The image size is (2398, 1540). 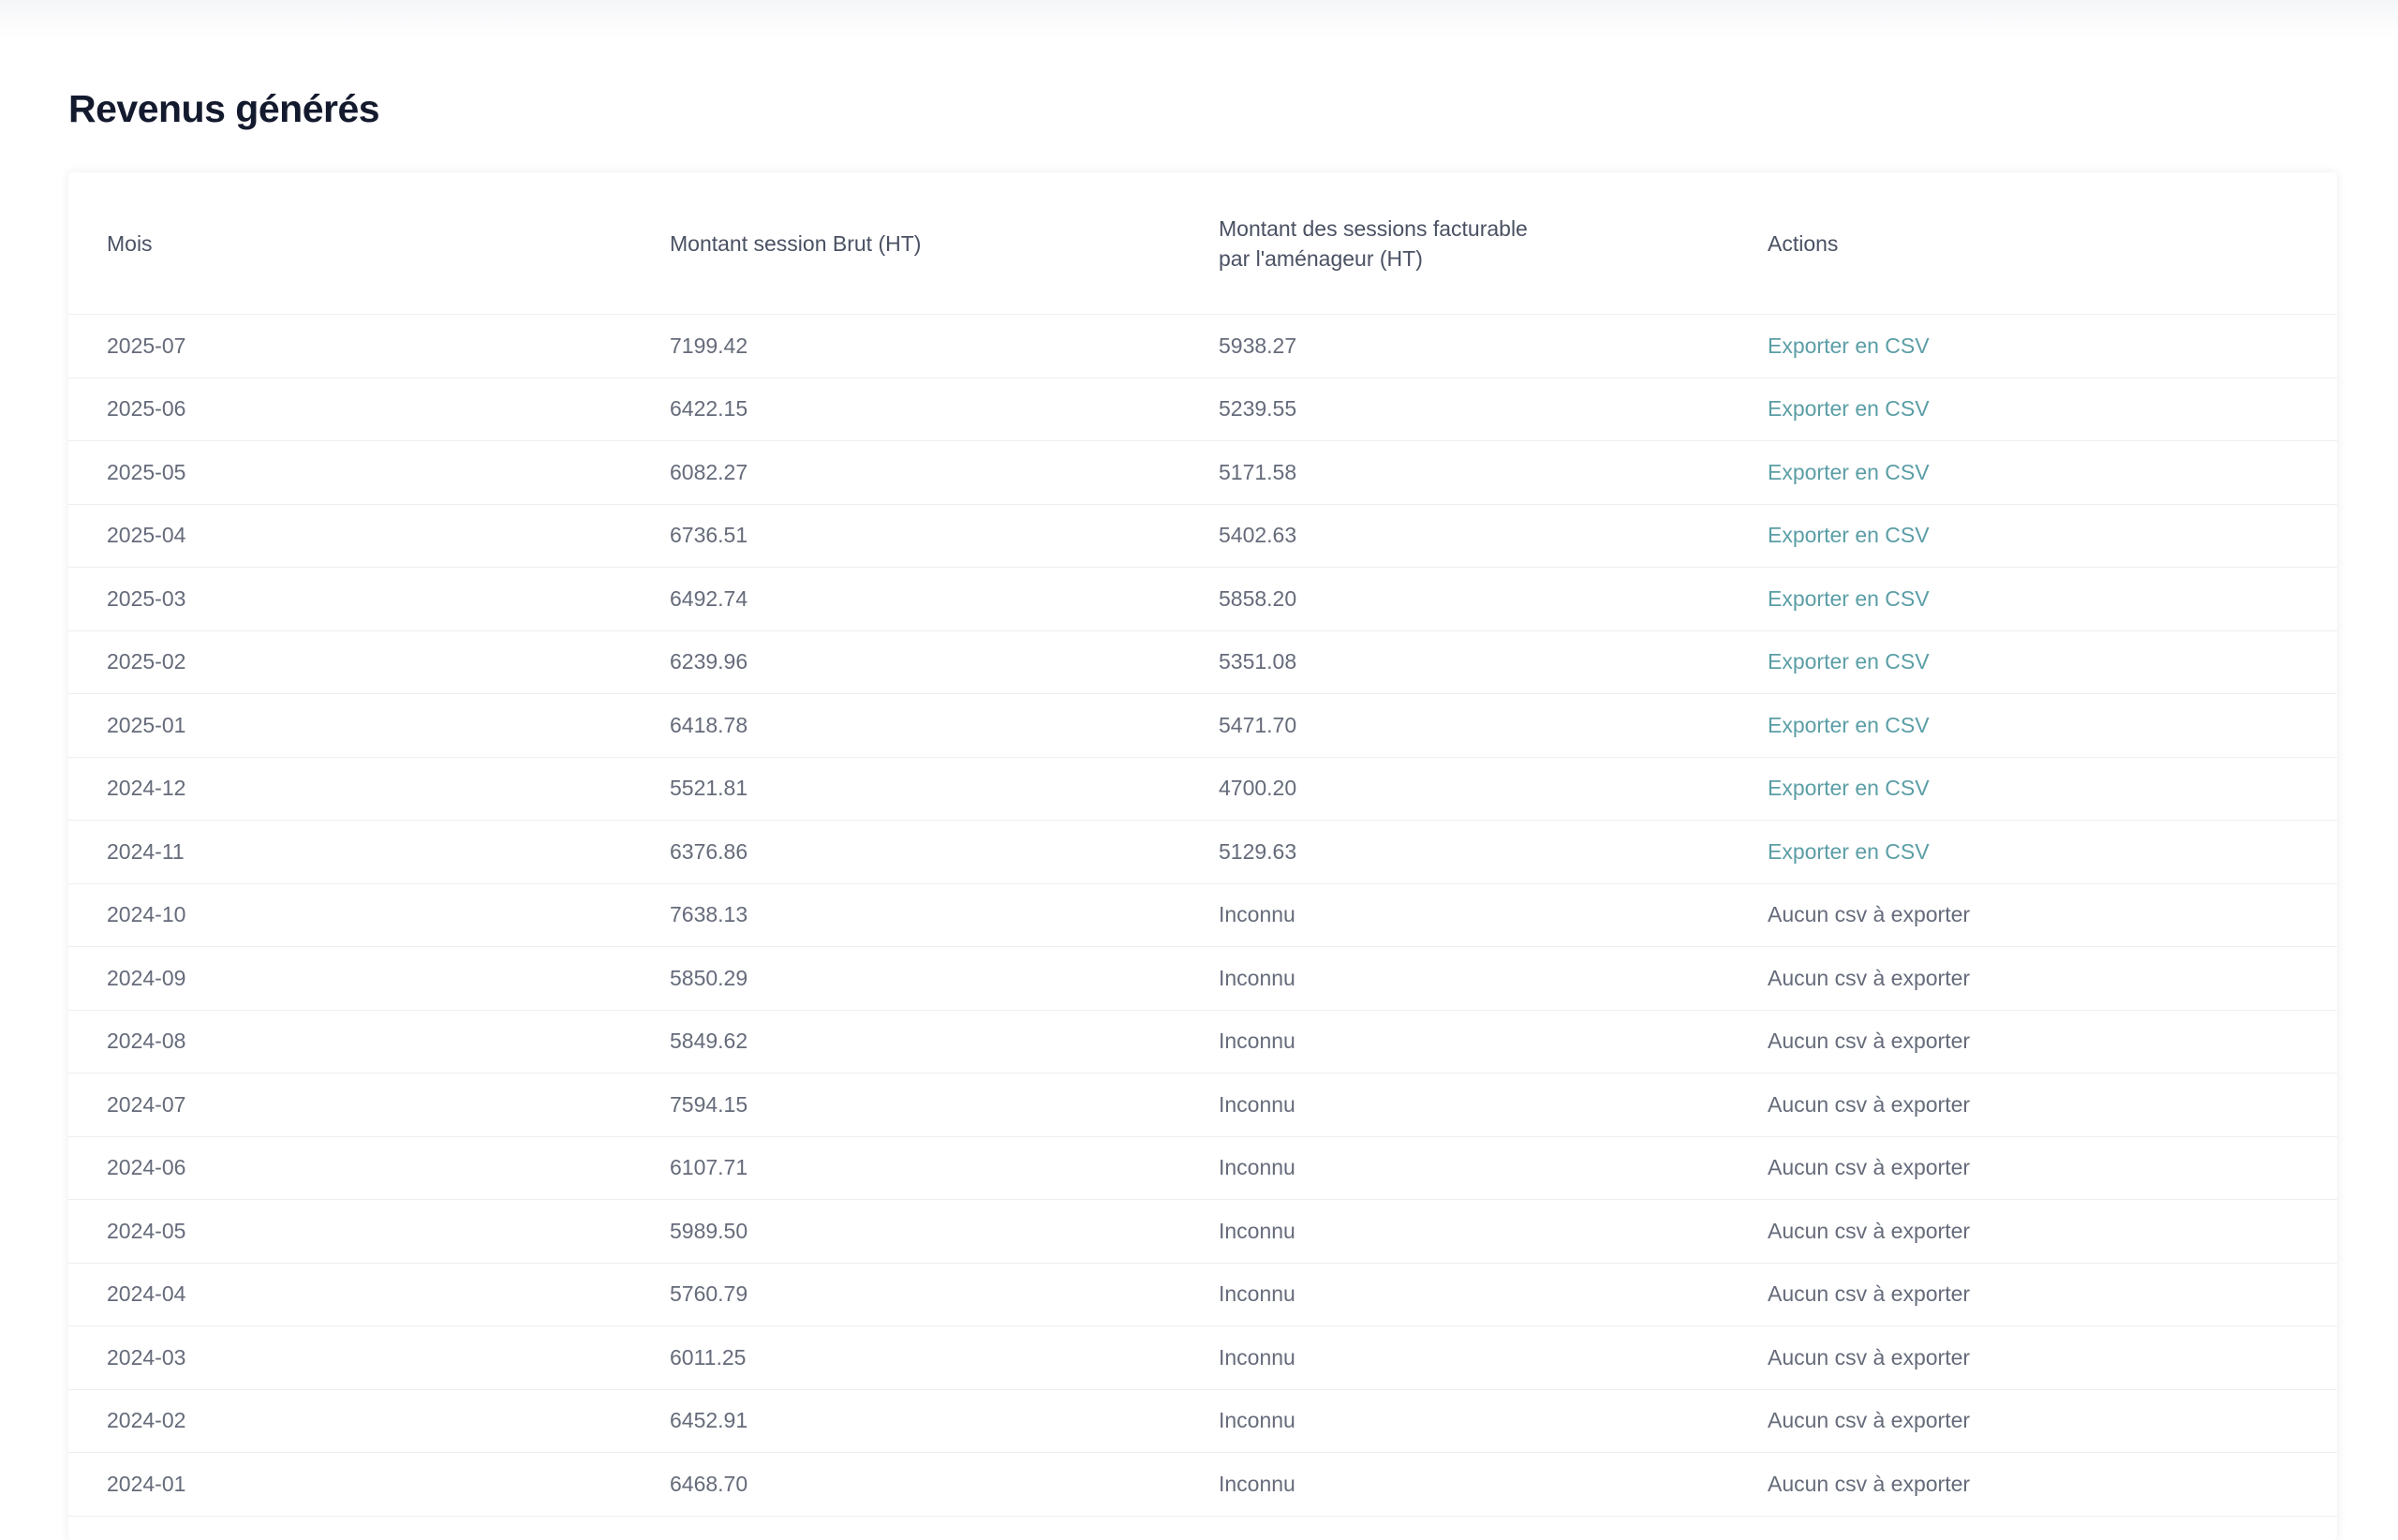 I want to click on table-row: 2025-01 6418.78 5471.70 Exporter en CSV, so click(x=1202, y=725).